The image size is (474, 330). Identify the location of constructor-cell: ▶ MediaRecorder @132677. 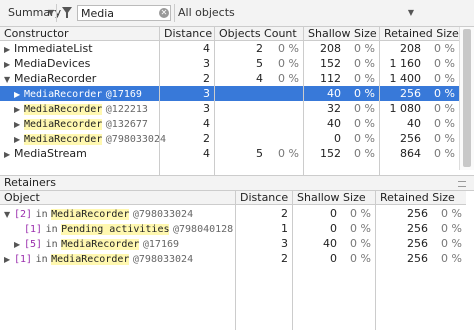
(86, 123).